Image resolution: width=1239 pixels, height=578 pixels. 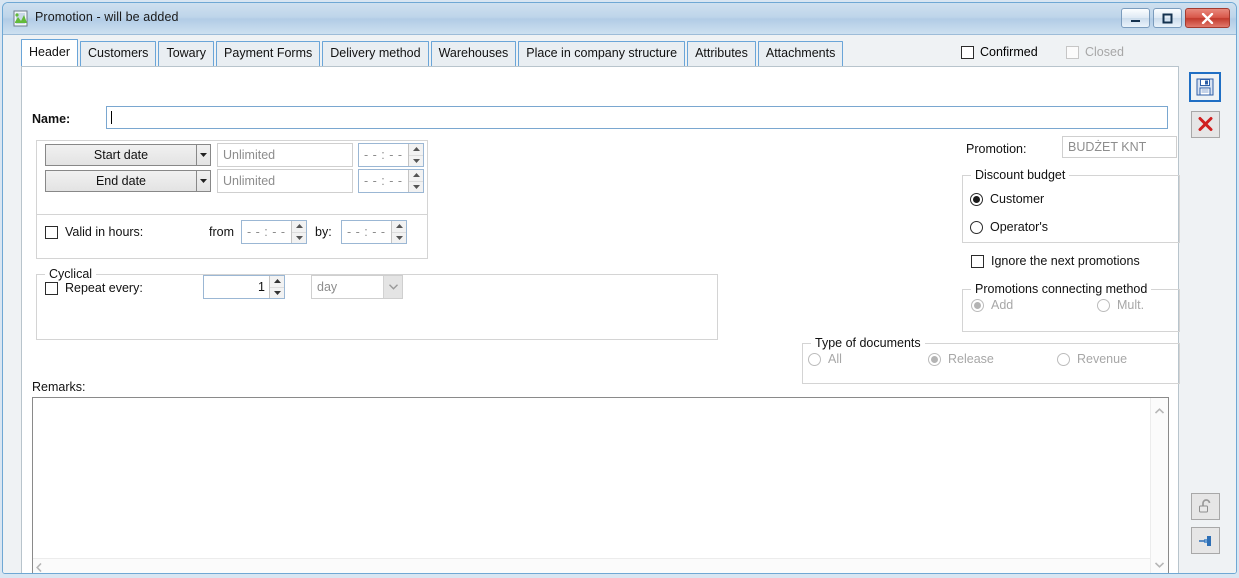 What do you see at coordinates (591, 566) in the screenshot?
I see `remarks-horizontal-scrollbar` at bounding box center [591, 566].